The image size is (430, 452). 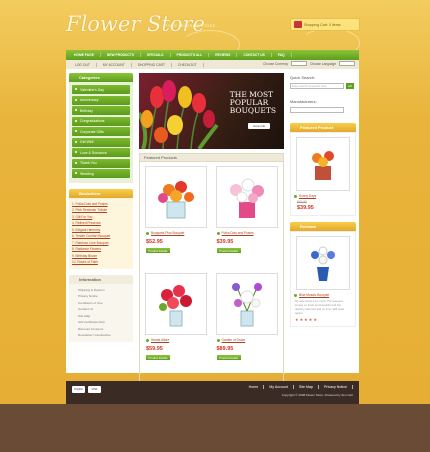 I want to click on category-item: Thank You, so click(x=101, y=163).